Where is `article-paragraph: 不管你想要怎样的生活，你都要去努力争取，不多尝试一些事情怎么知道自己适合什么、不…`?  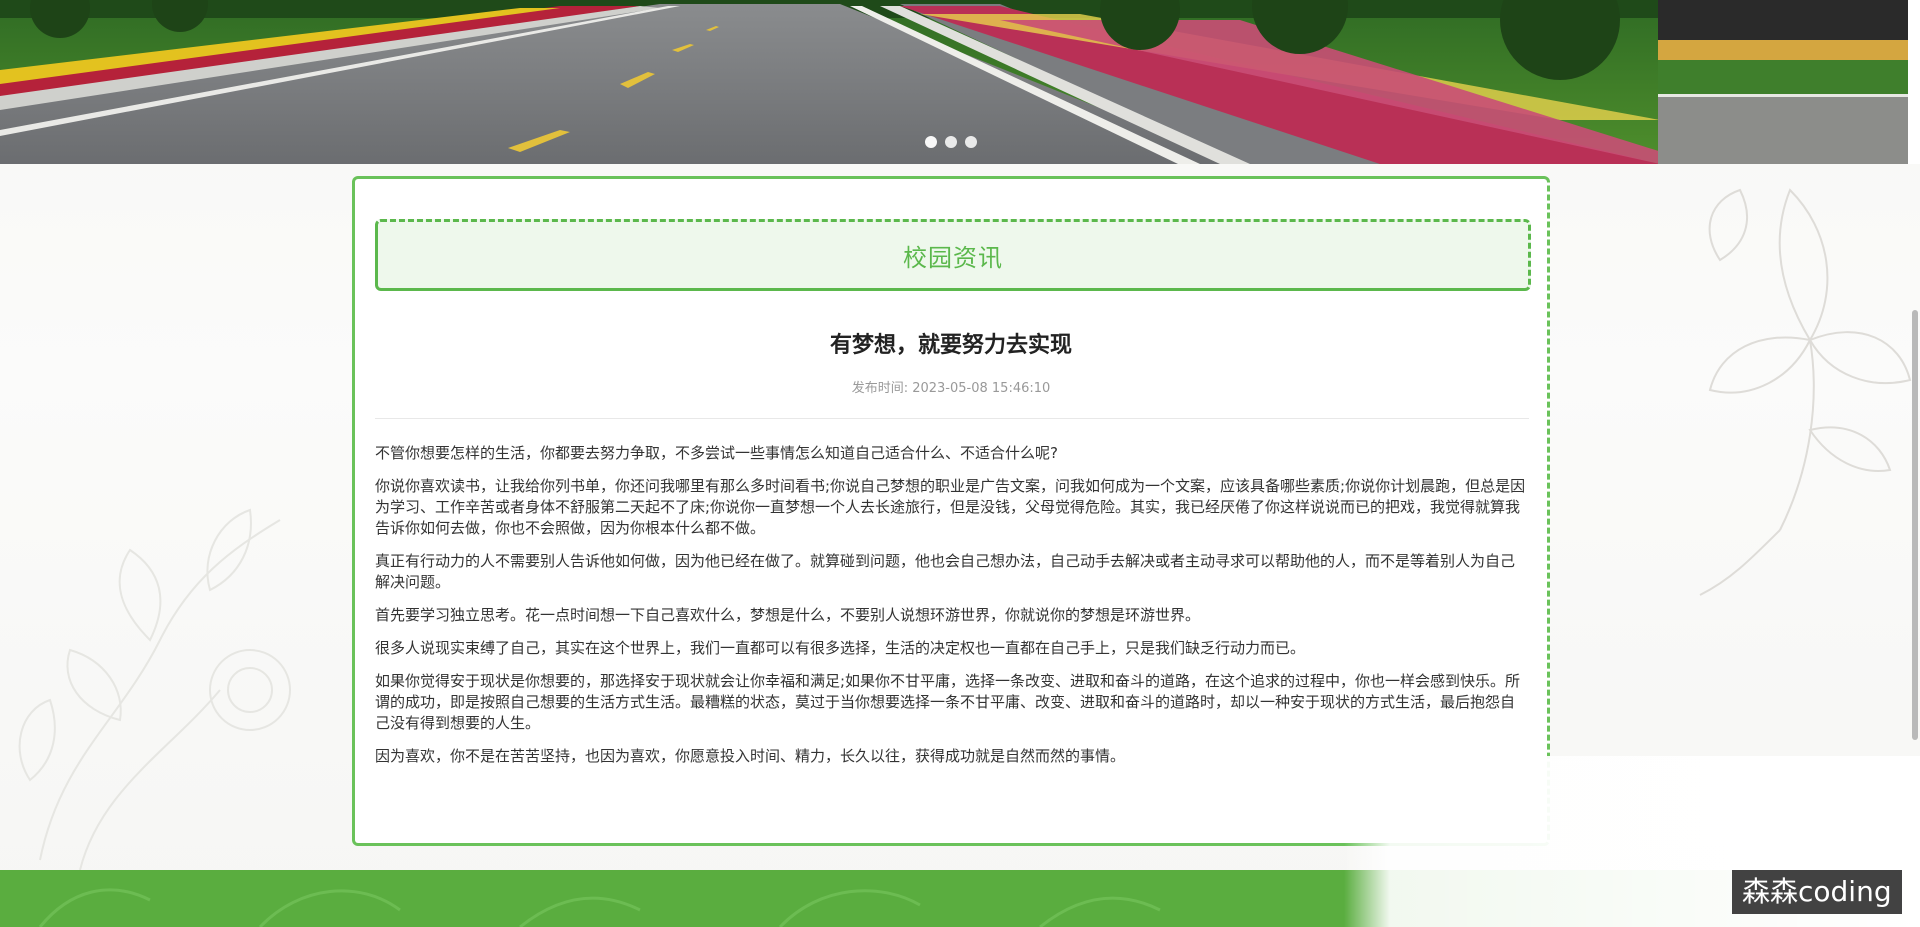 article-paragraph: 不管你想要怎样的生活，你都要去努力争取，不多尝试一些事情怎么知道自己适合什么、不… is located at coordinates (716, 453).